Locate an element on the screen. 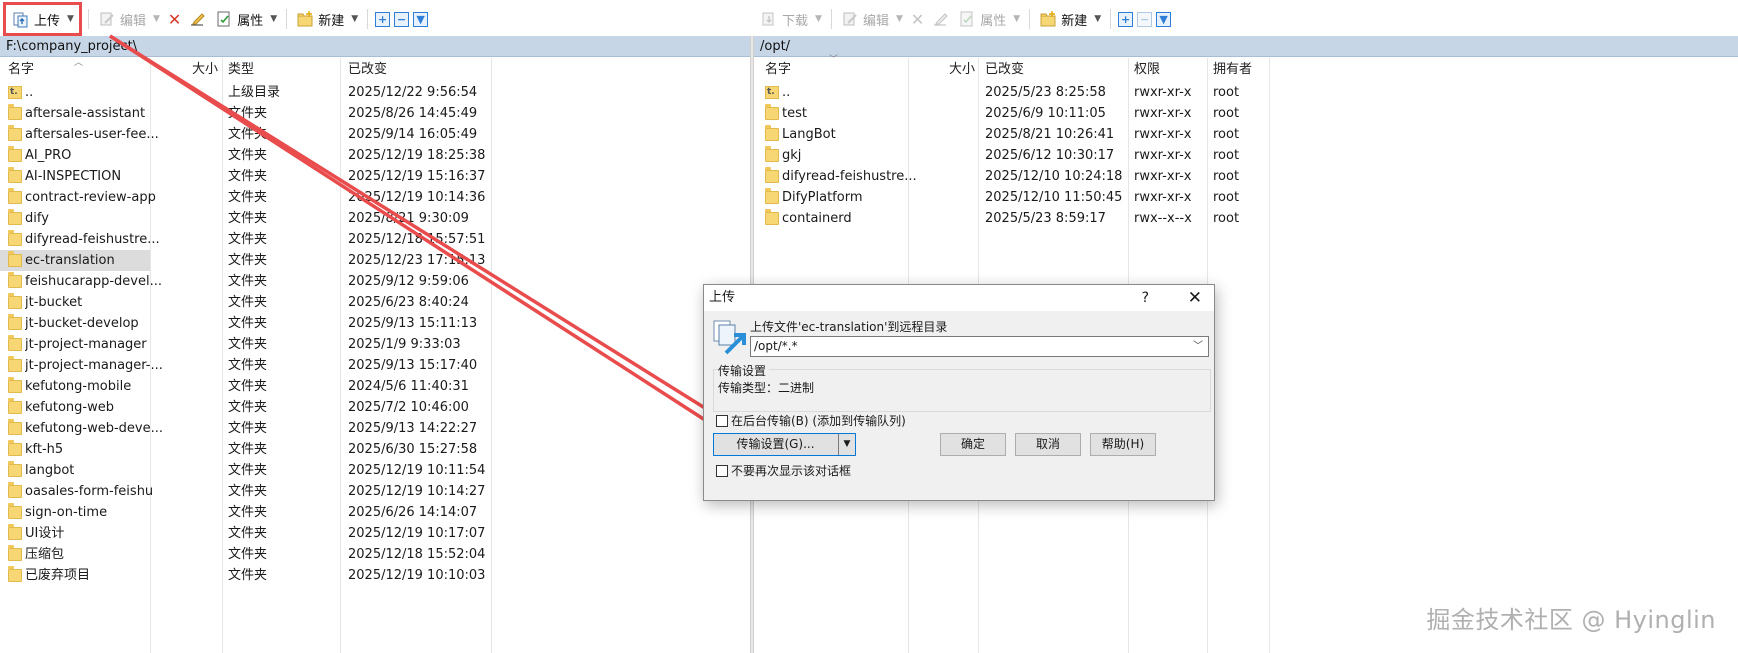 The image size is (1738, 653). upload-button: 上传 ▼ is located at coordinates (43, 19).